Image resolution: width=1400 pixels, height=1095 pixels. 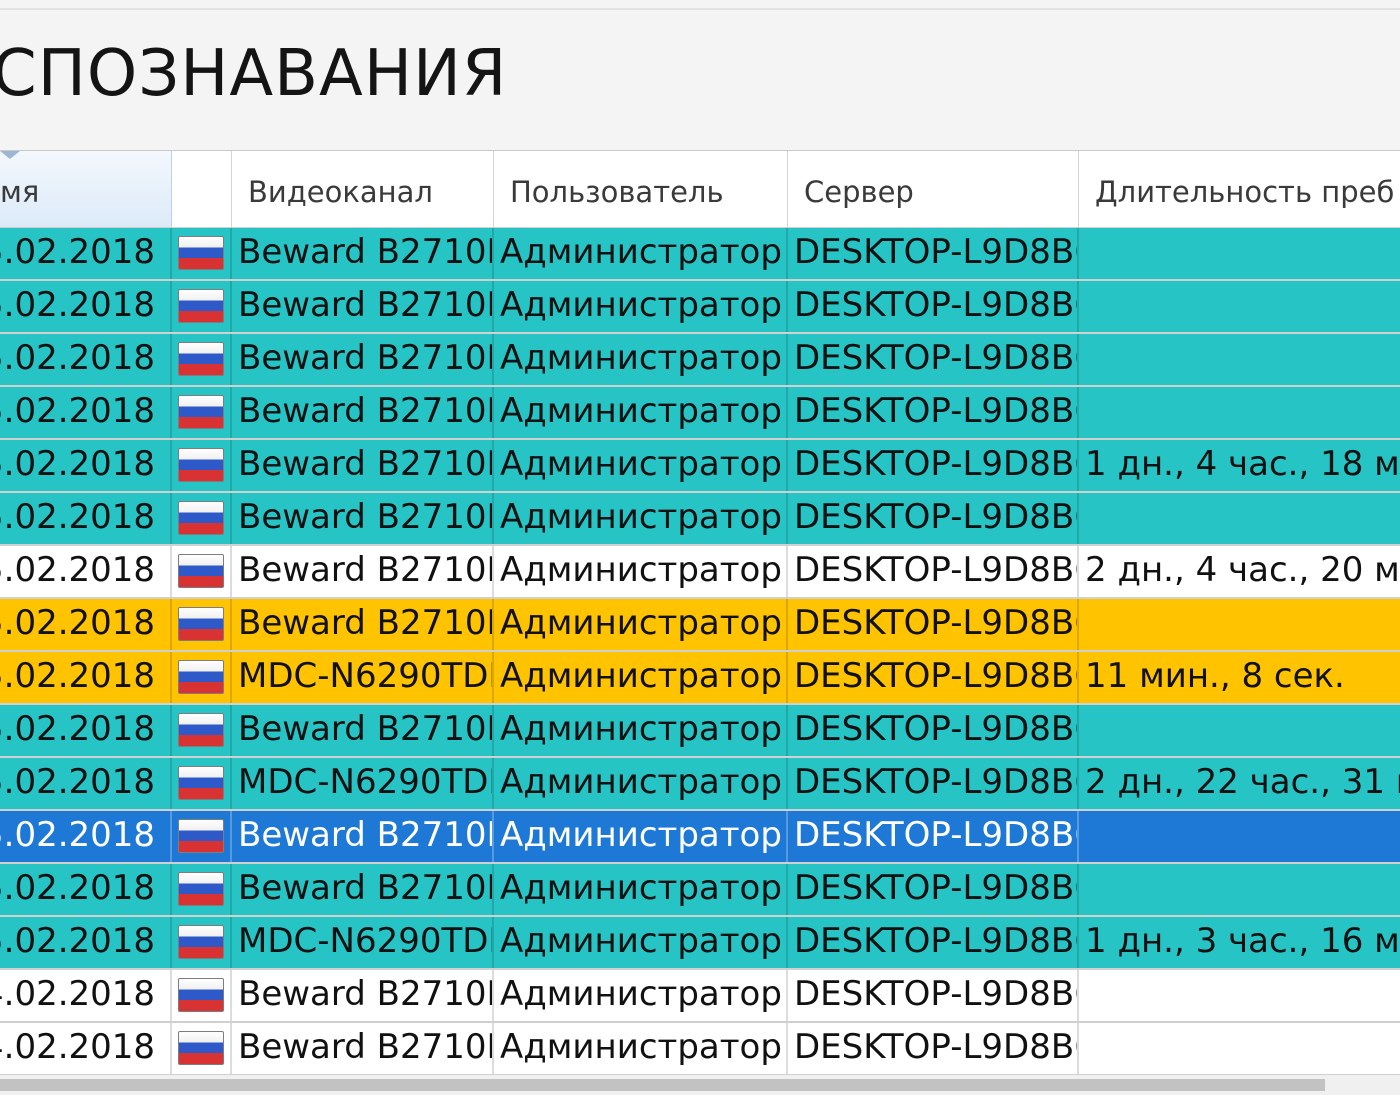 I want to click on title-band: СПОЗНАВАНИЯ, so click(x=700, y=75).